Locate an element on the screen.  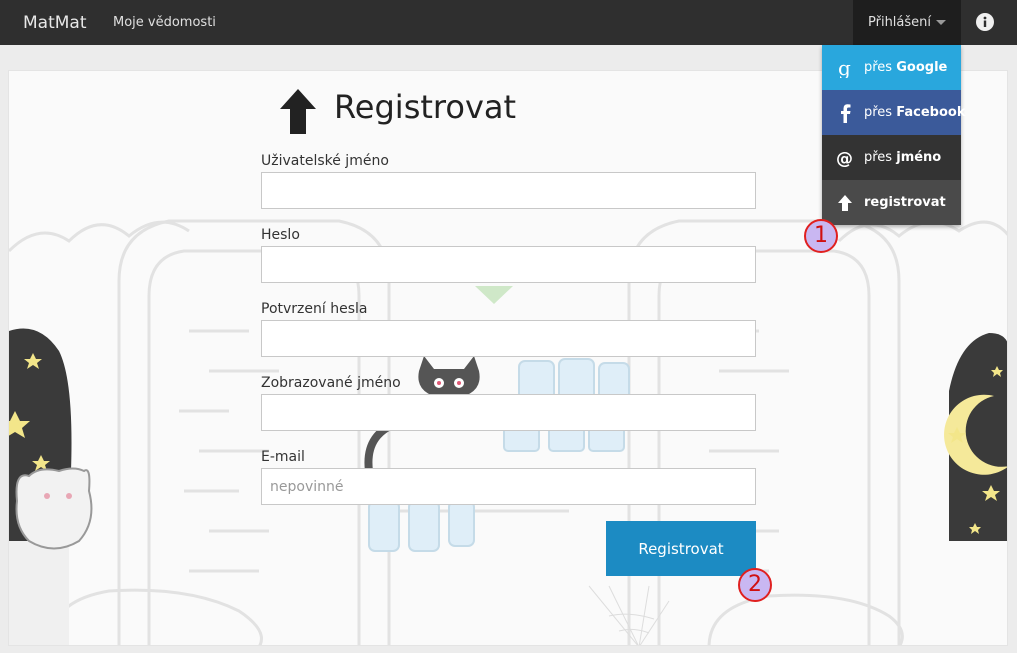
annotation-marker-2: 2 is located at coordinates (755, 585).